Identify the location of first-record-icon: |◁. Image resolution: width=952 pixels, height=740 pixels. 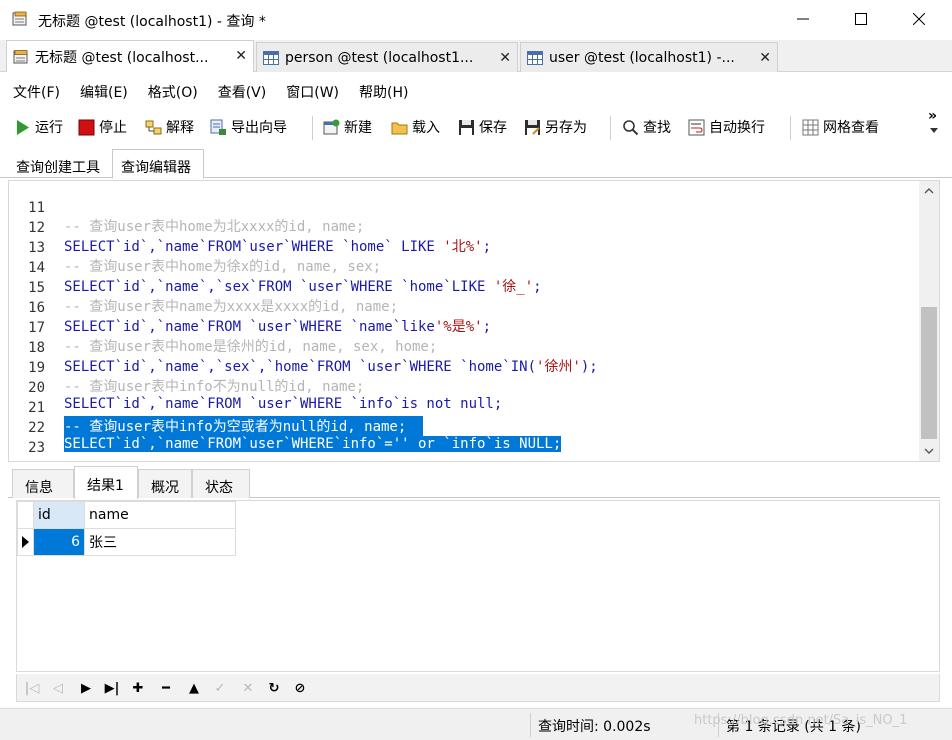
(32, 688).